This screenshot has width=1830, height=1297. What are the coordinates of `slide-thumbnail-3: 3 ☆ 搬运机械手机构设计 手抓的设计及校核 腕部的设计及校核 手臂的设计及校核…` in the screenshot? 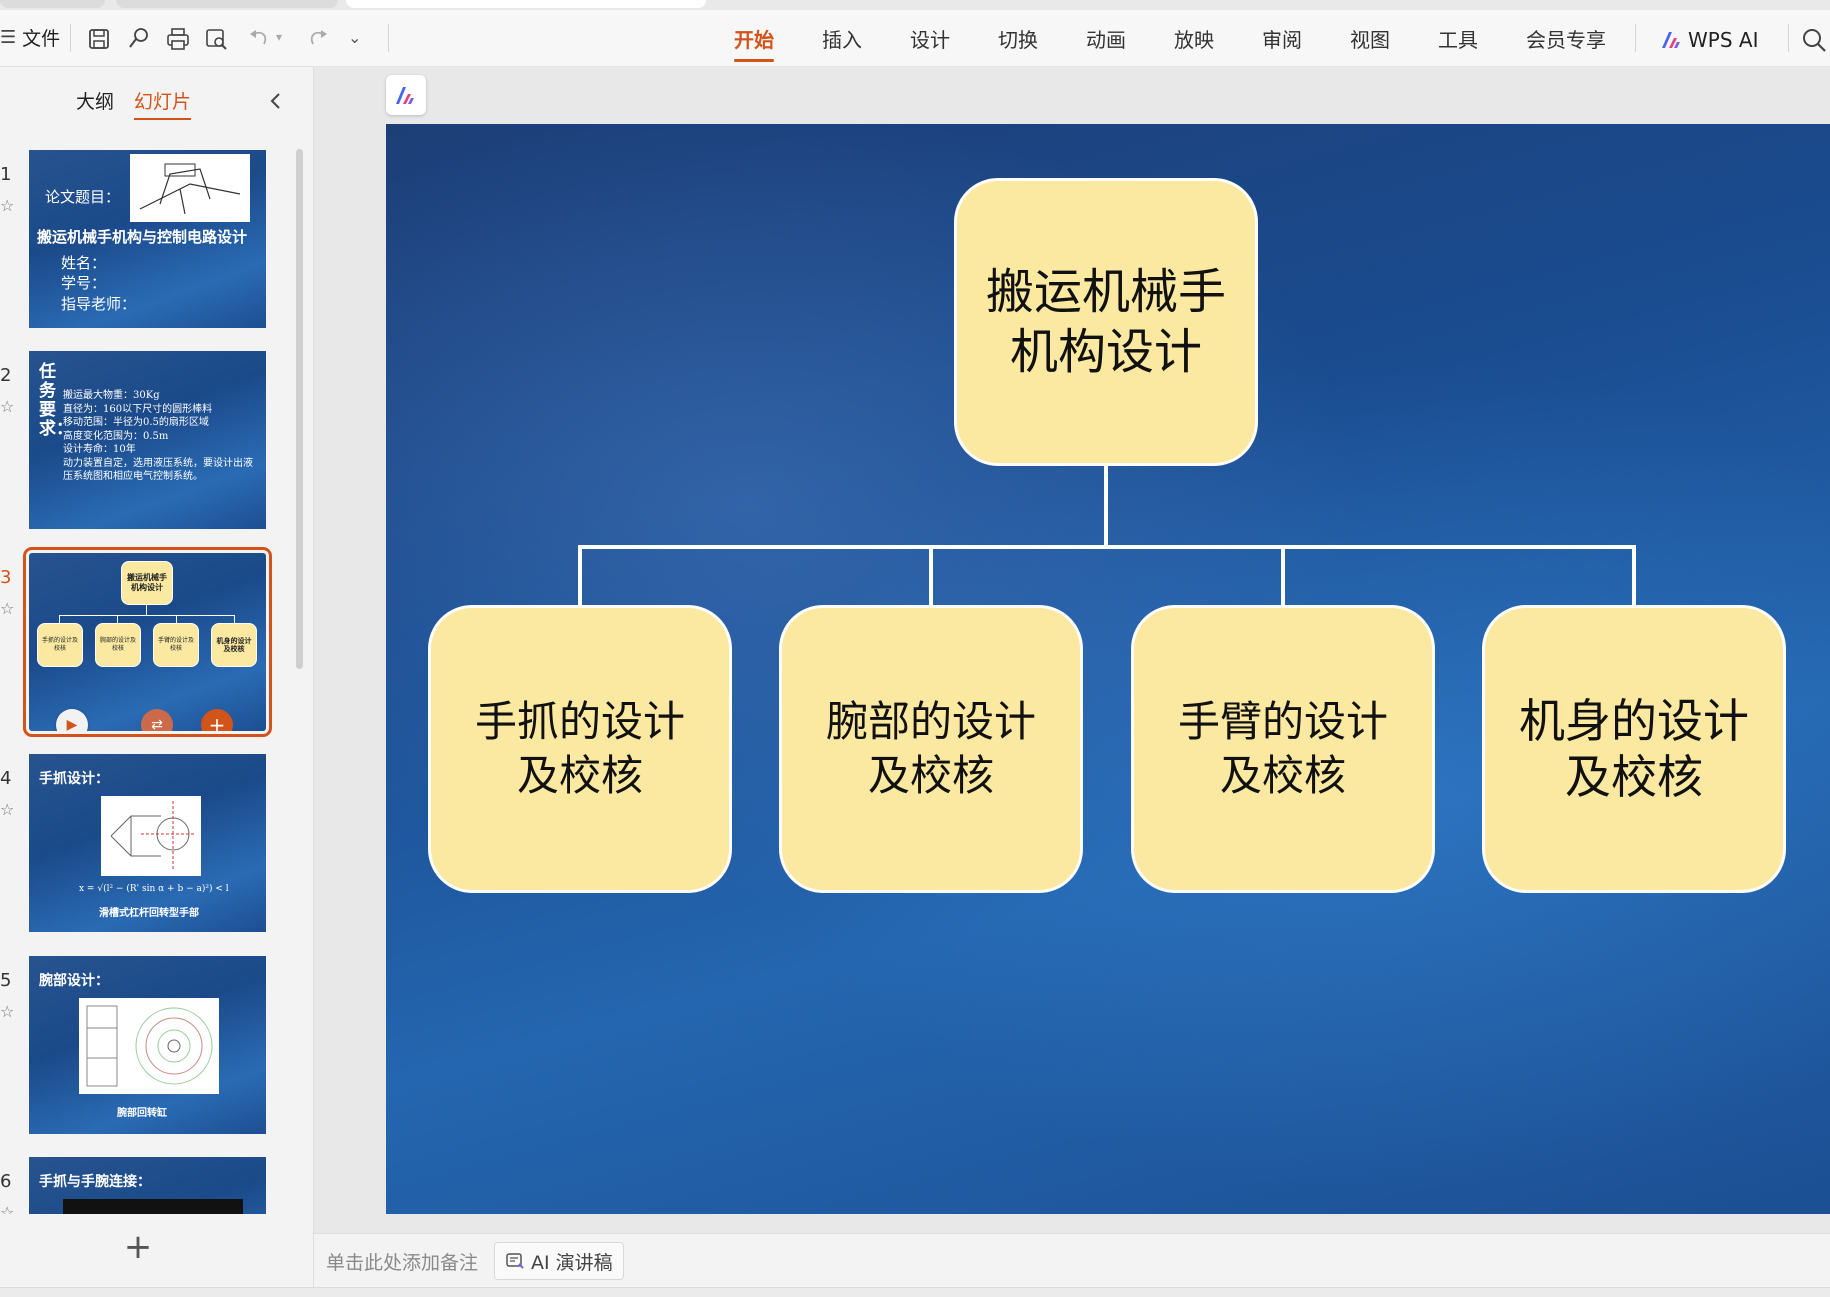 It's located at (150, 642).